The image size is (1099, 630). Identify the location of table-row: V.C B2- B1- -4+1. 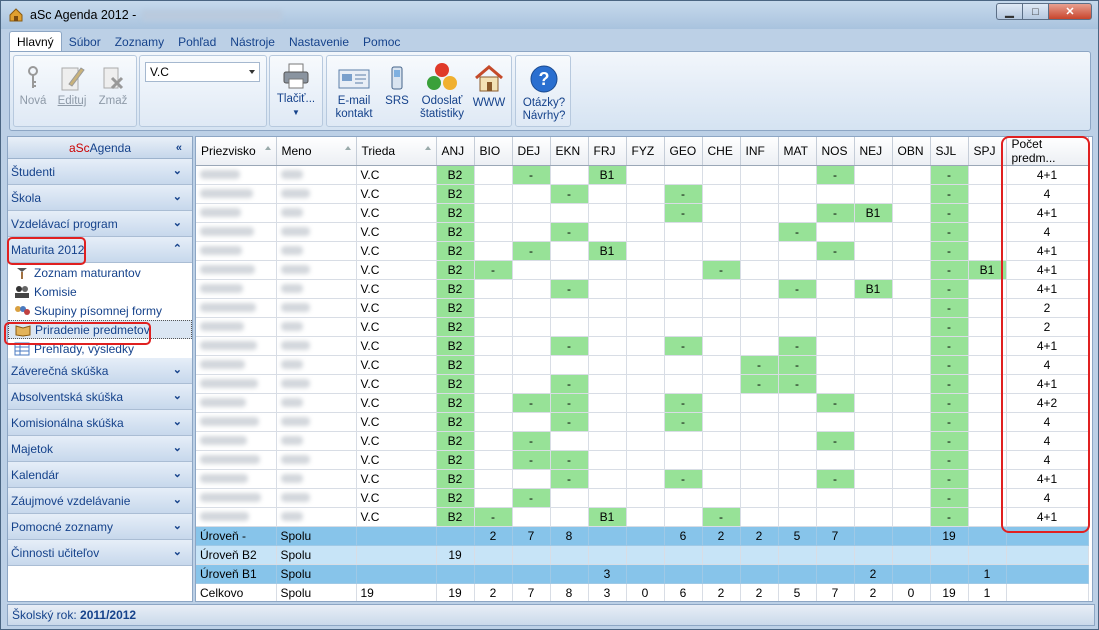
(642, 251).